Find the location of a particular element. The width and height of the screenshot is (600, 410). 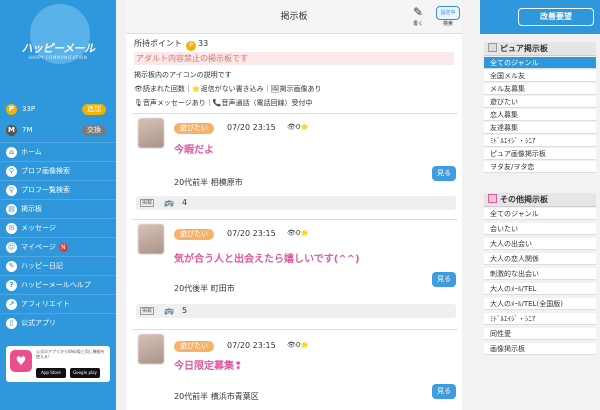

nav-label: マイページ is located at coordinates (38, 247).